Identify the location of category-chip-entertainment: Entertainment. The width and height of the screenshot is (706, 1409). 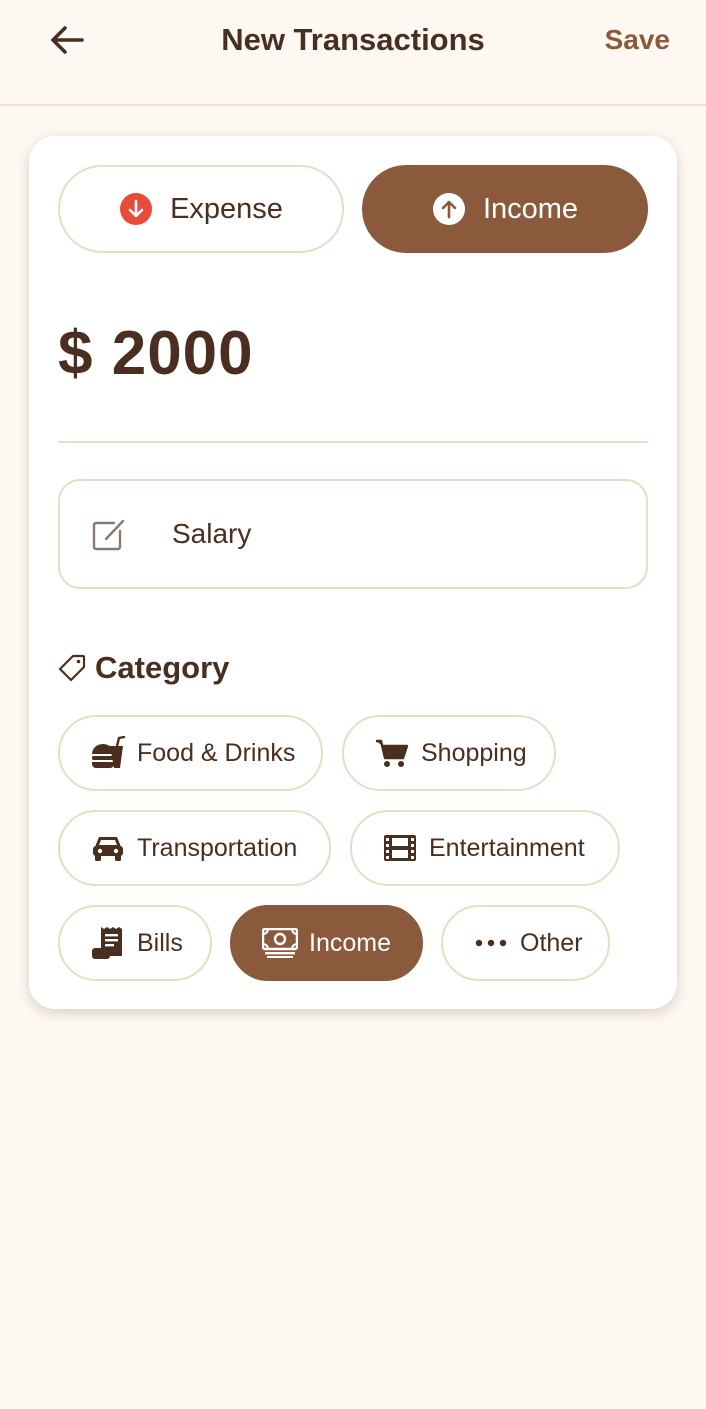
(485, 848).